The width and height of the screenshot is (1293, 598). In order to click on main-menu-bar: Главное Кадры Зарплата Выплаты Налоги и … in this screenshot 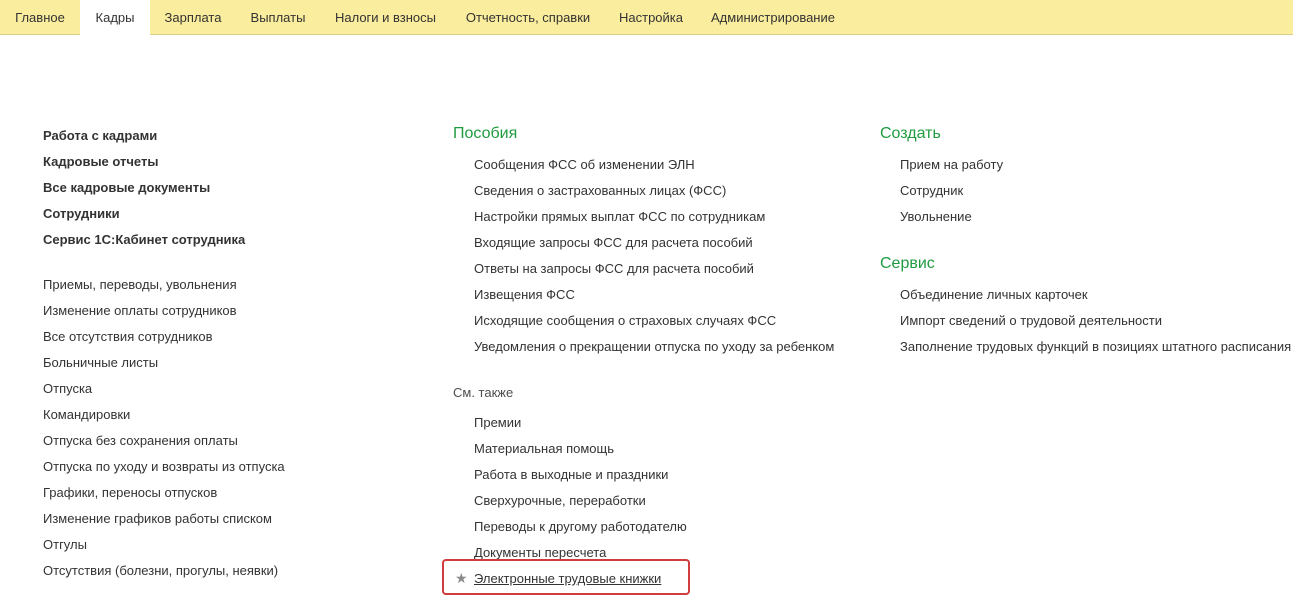, I will do `click(646, 18)`.